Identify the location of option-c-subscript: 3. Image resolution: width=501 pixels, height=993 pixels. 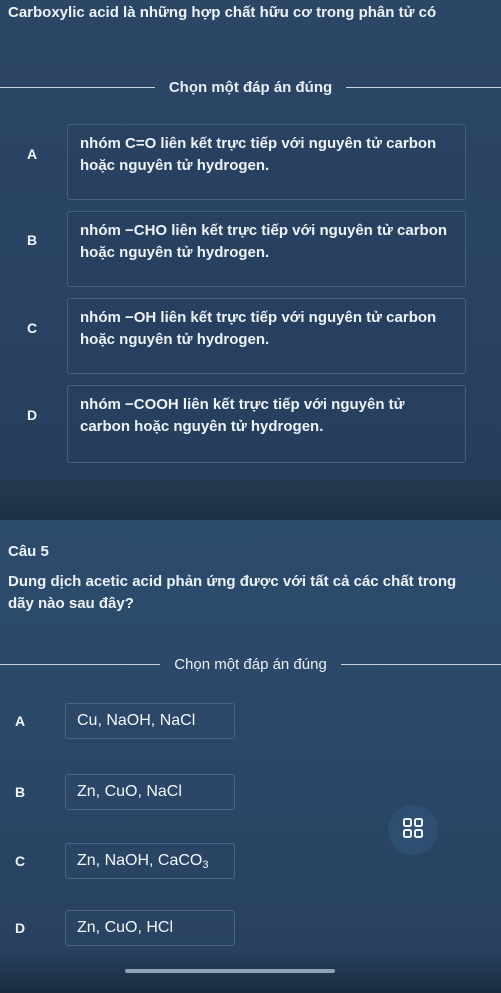
(205, 865).